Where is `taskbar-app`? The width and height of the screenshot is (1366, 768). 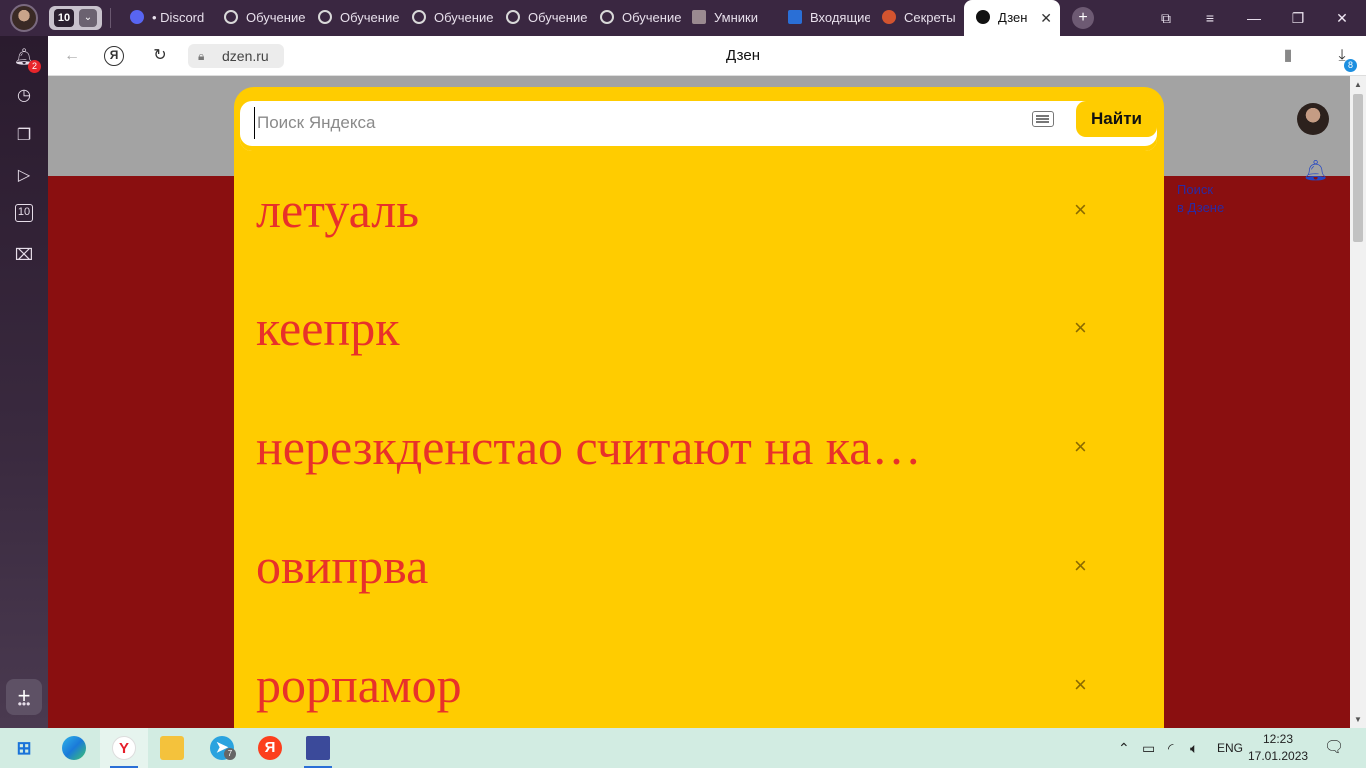
taskbar-app is located at coordinates (318, 748).